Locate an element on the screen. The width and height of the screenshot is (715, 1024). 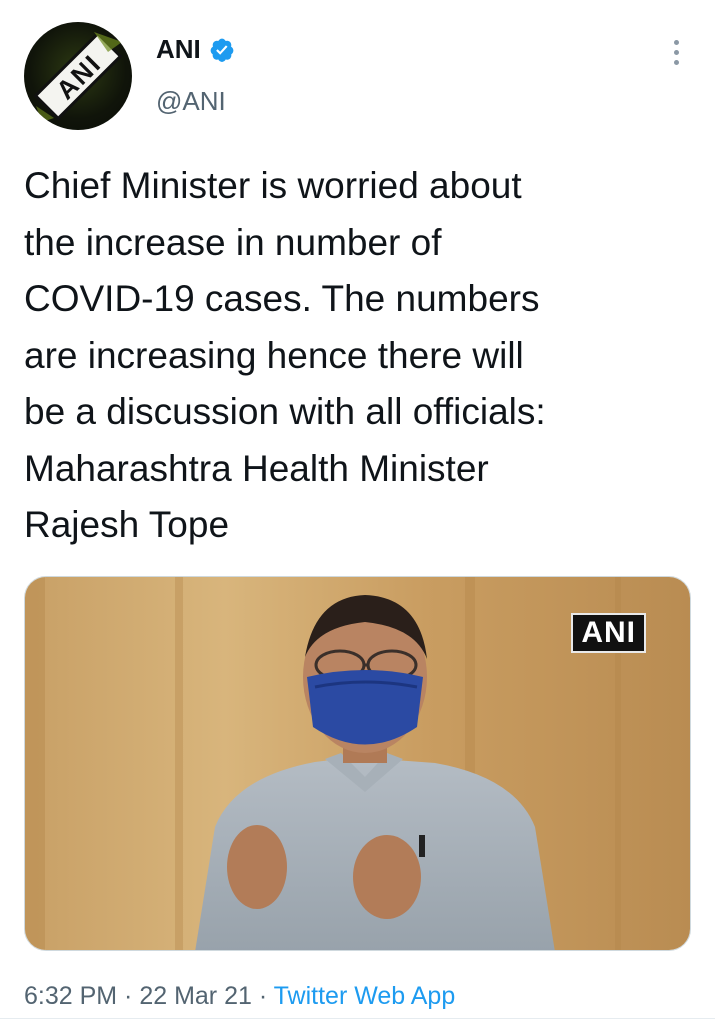
ani-watermark: ANI is located at coordinates (608, 633).